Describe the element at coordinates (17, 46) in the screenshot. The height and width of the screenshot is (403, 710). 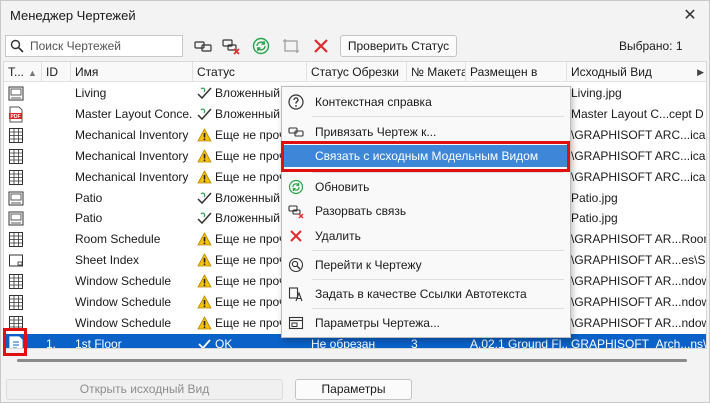
I see `search-icon` at that location.